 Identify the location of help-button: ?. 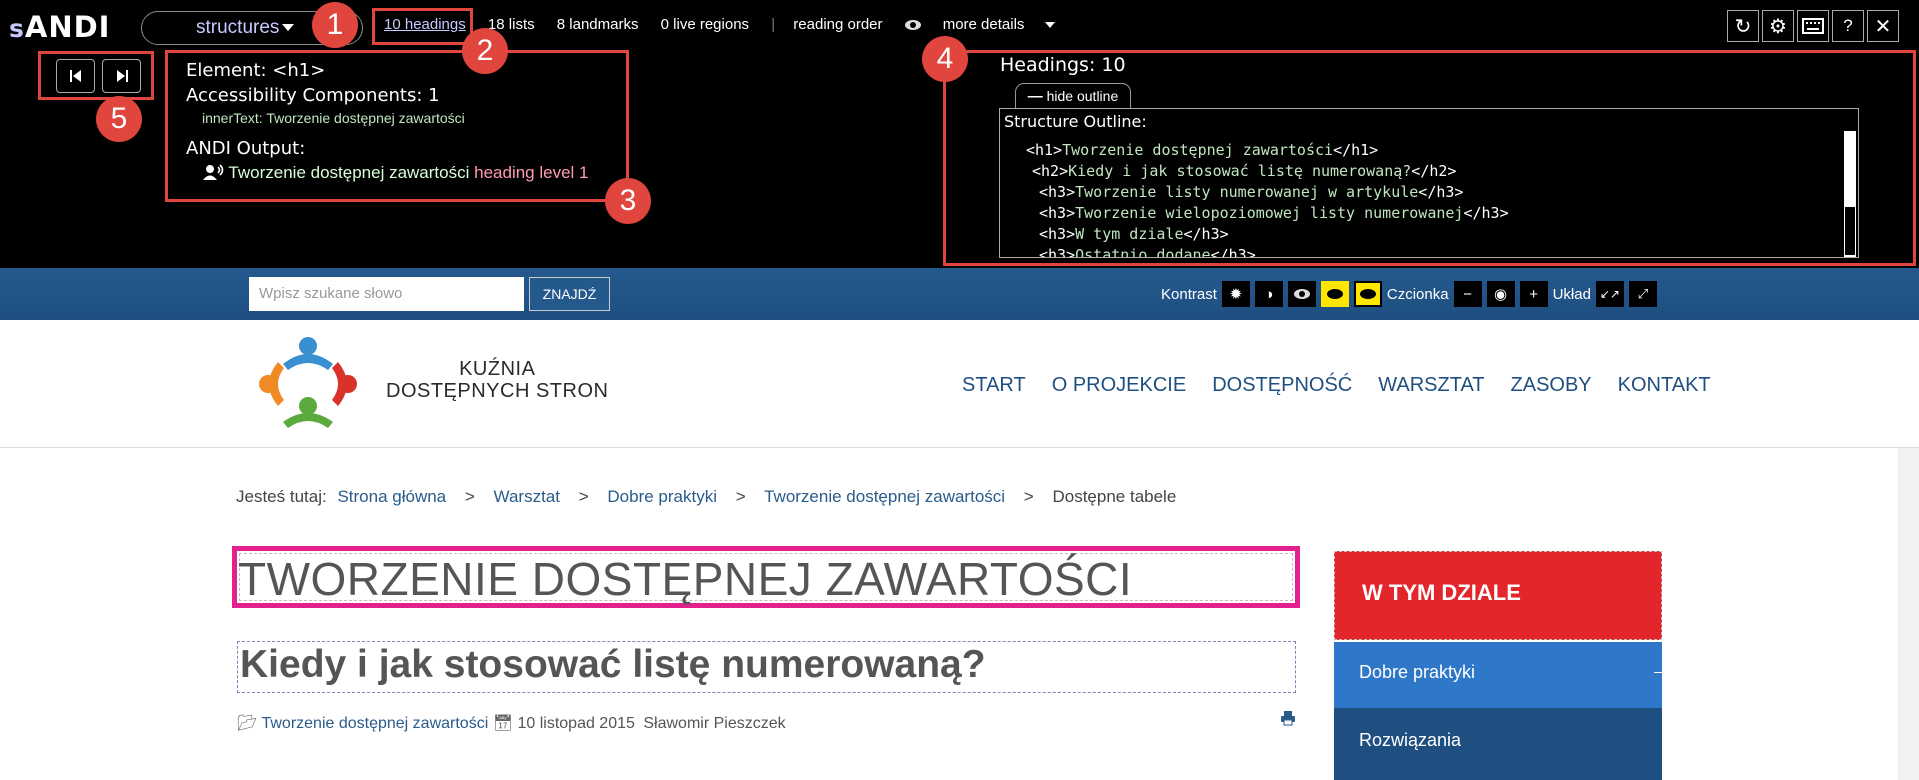
(1848, 26).